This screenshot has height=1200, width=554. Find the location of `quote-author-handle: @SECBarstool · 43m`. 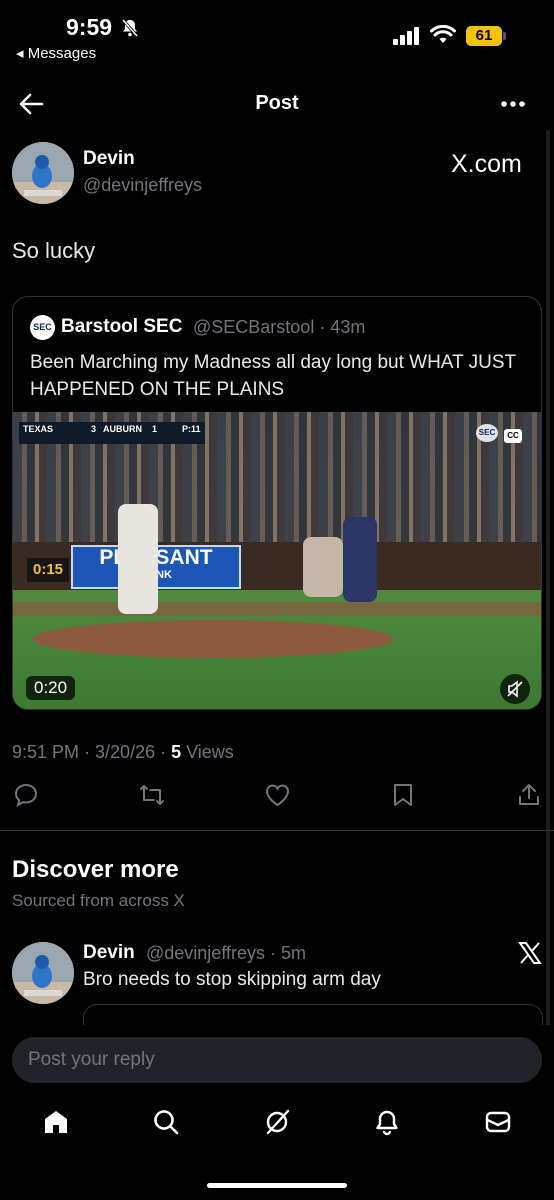

quote-author-handle: @SECBarstool · 43m is located at coordinates (279, 327).